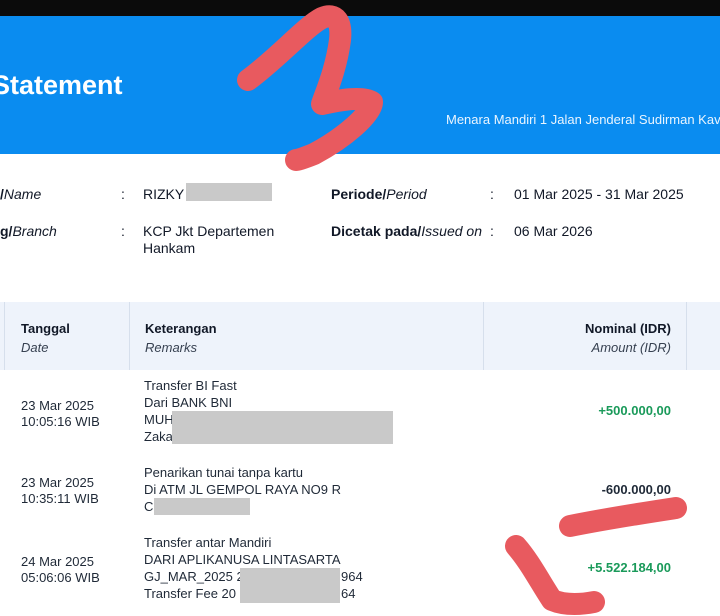 The width and height of the screenshot is (720, 616). I want to click on row-time: 10:05:16 WIB, so click(60, 421).